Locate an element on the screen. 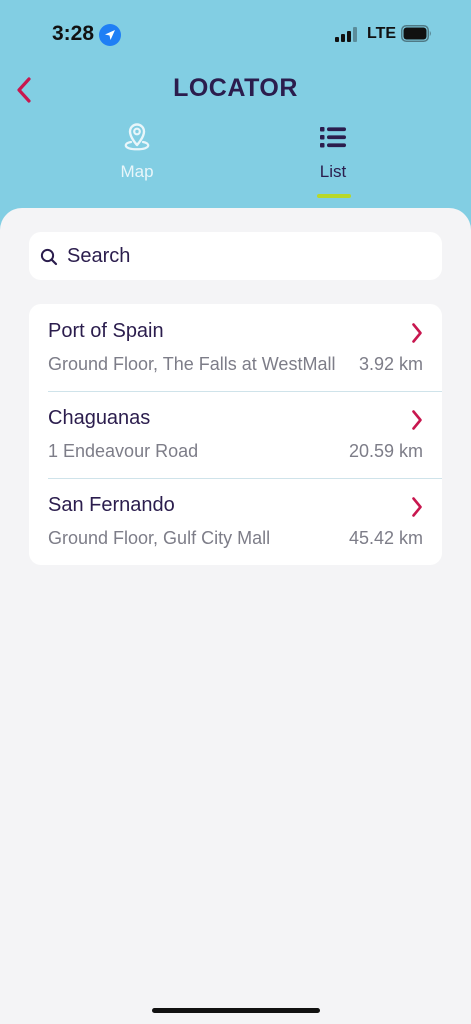  tab-map-label: Map is located at coordinates (137, 171).